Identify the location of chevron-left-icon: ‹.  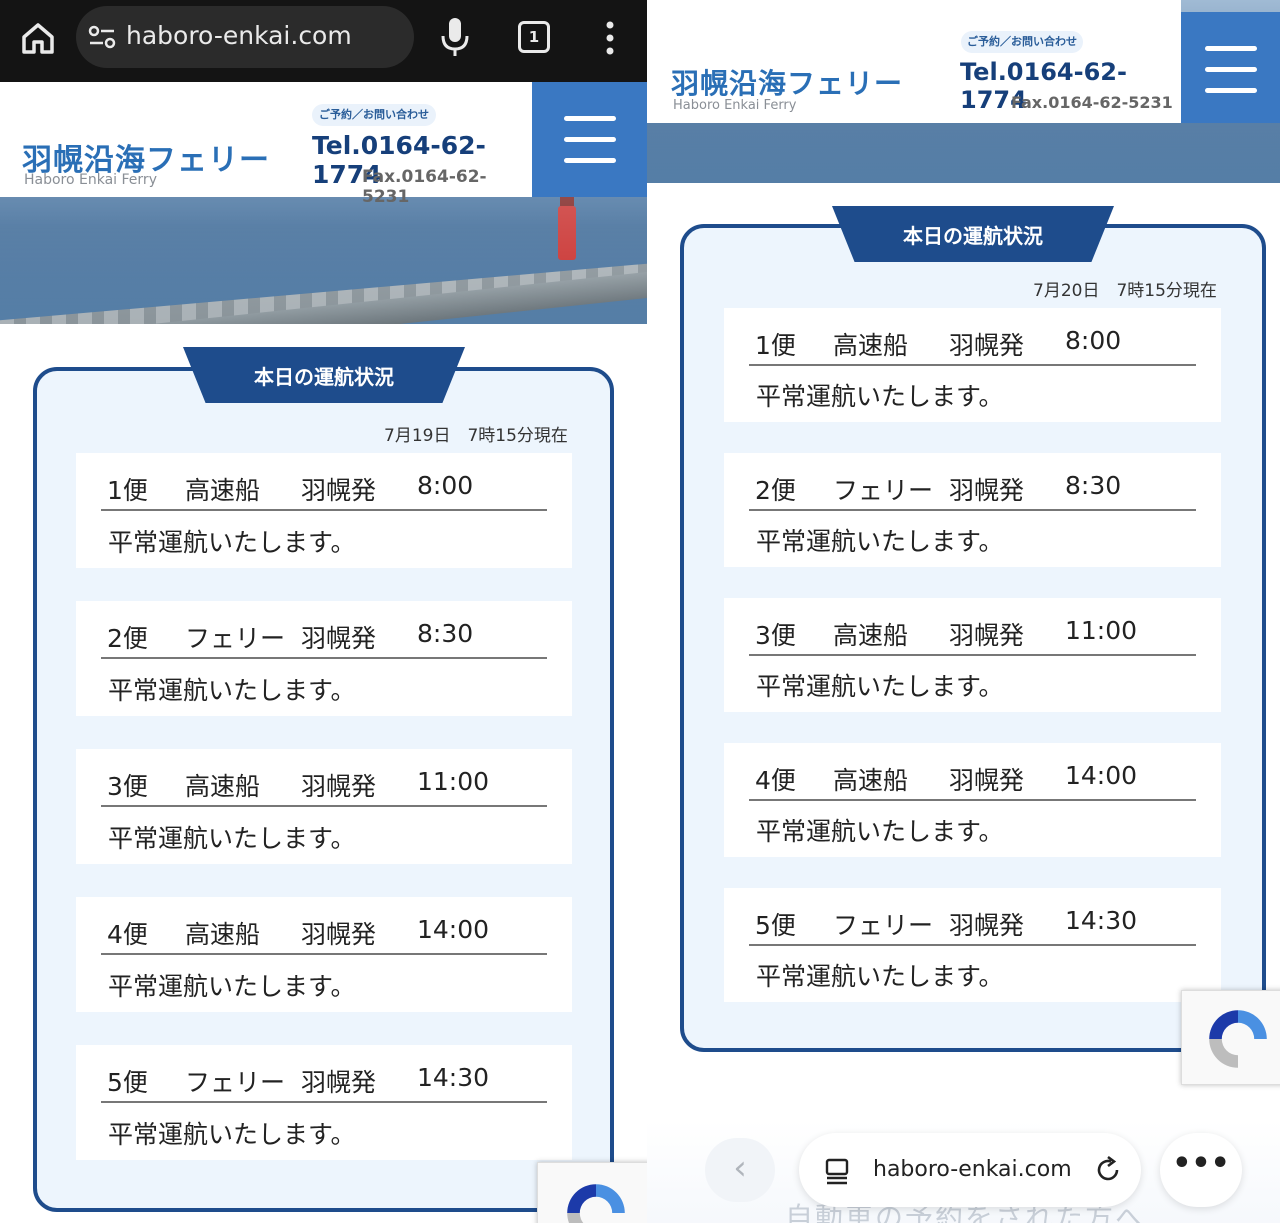
(740, 1168).